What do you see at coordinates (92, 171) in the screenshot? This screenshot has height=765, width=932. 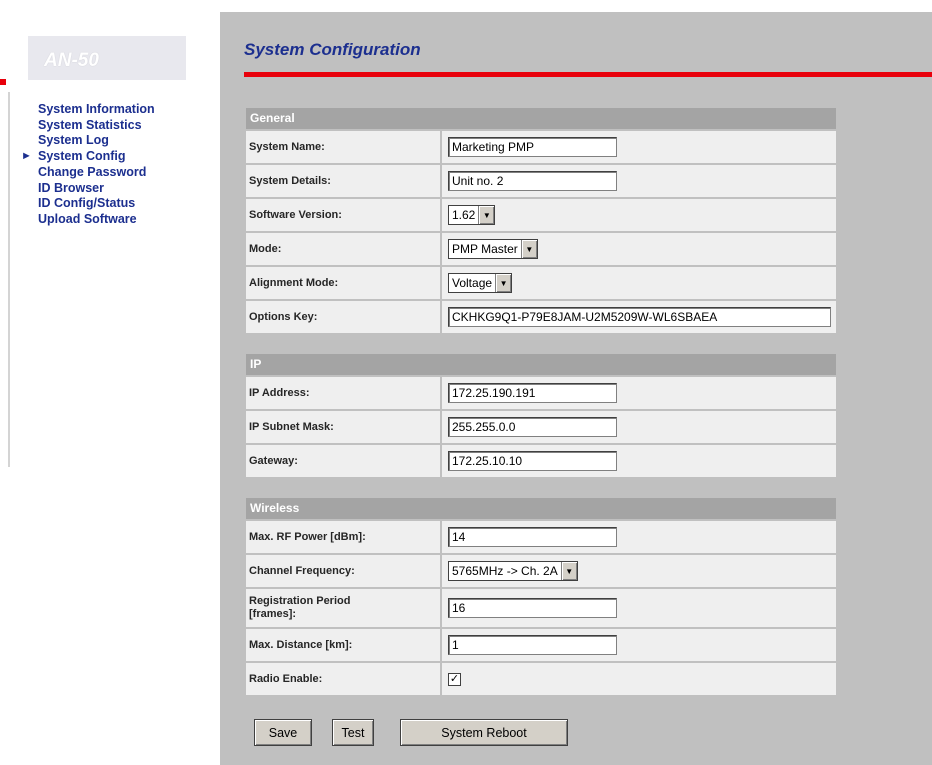 I see `nav-item-label: Change Password` at bounding box center [92, 171].